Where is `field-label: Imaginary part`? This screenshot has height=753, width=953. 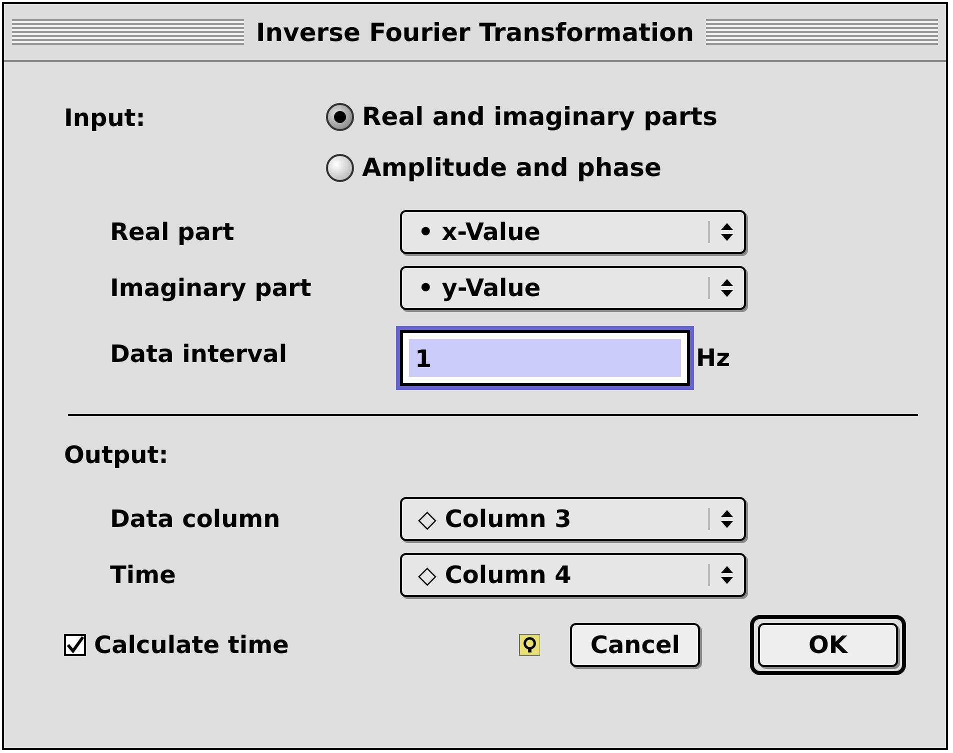 field-label: Imaginary part is located at coordinates (211, 288).